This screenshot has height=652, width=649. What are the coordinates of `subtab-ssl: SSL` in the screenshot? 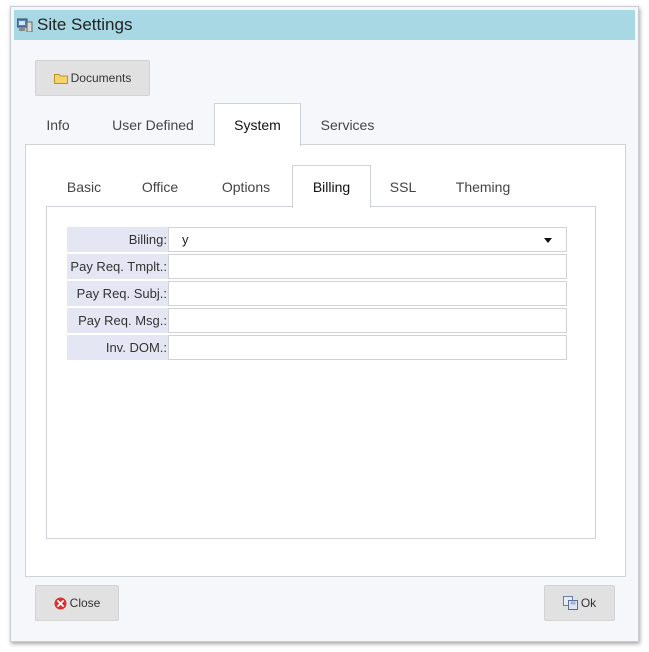 It's located at (403, 187).